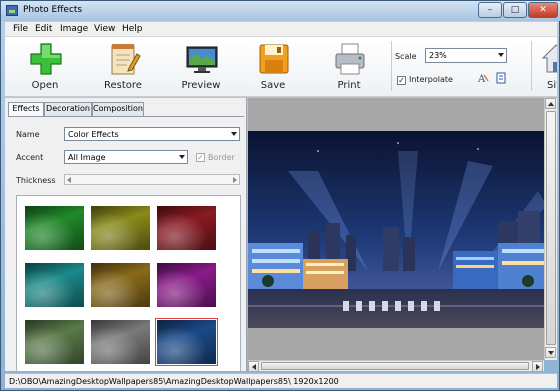  What do you see at coordinates (543, 10) in the screenshot?
I see `close-button: ✕` at bounding box center [543, 10].